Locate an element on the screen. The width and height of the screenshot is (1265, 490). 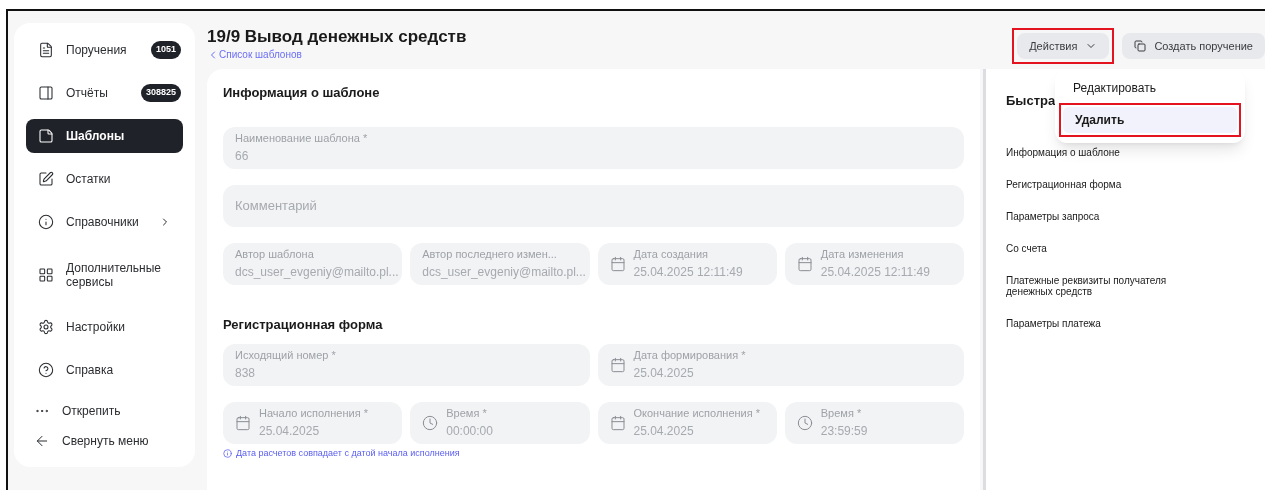
hint-text: Дата расчетов совпадает с датой начала исполнения is located at coordinates (593, 453).